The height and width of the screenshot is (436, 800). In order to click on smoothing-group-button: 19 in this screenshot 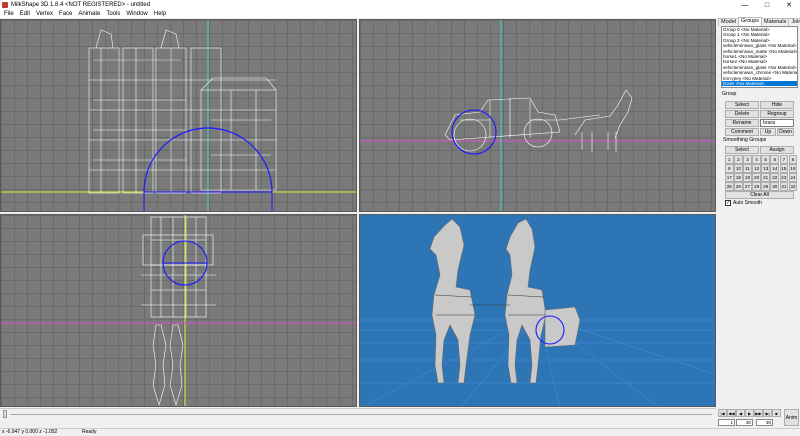, I will do `click(747, 177)`.